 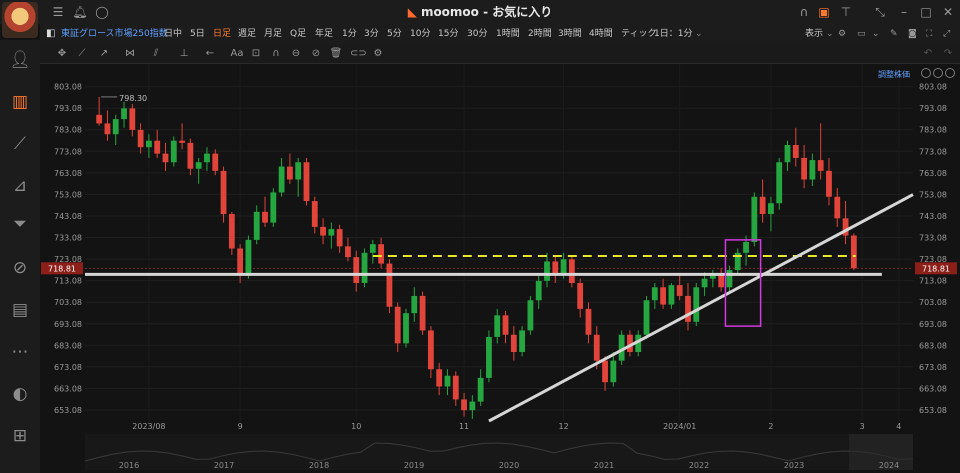 I want to click on expand-icon: ⤢, so click(x=946, y=34).